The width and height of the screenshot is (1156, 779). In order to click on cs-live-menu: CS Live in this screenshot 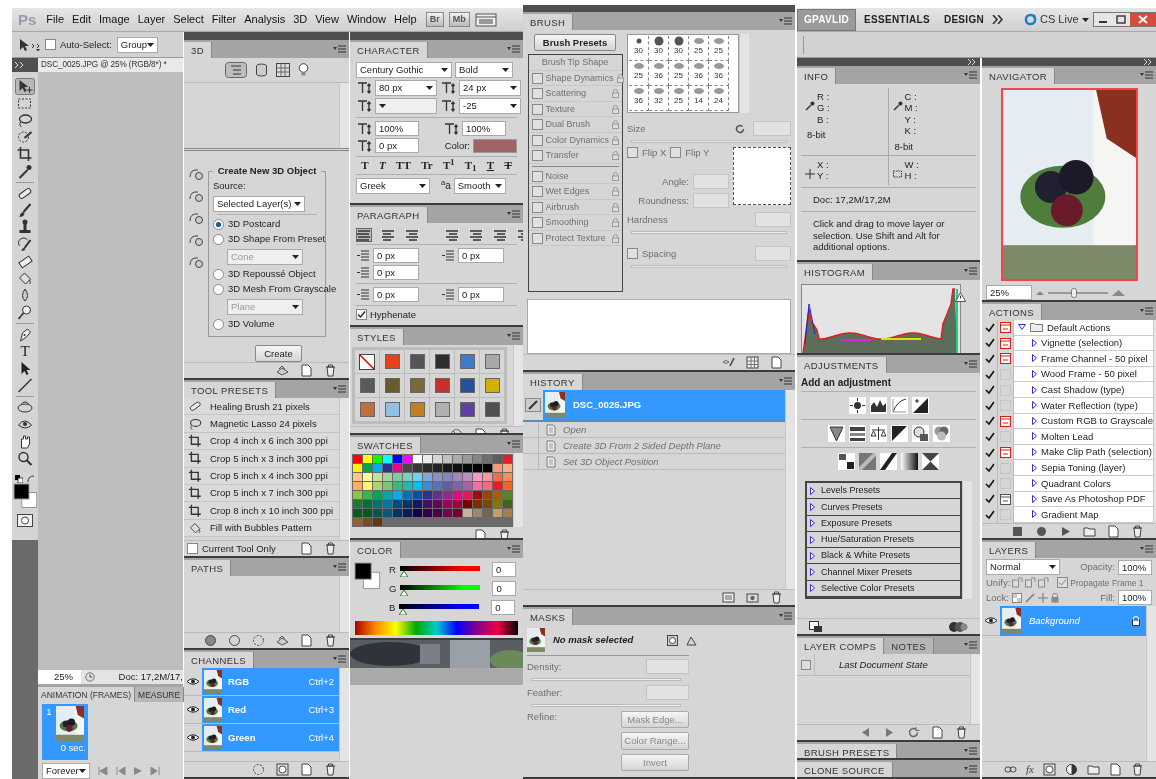, I will do `click(1056, 19)`.